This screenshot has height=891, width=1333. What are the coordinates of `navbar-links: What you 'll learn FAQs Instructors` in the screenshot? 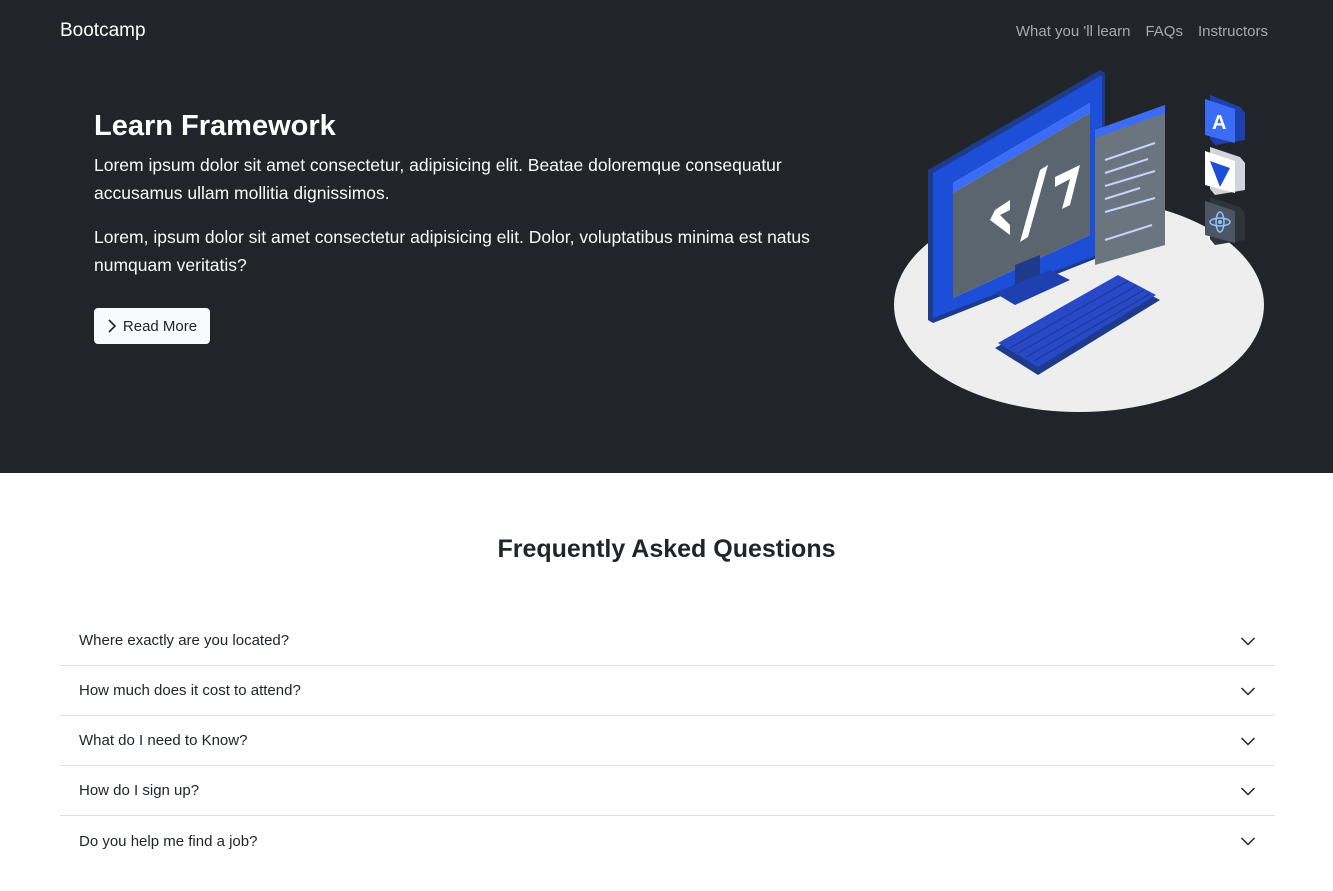 It's located at (1142, 31).